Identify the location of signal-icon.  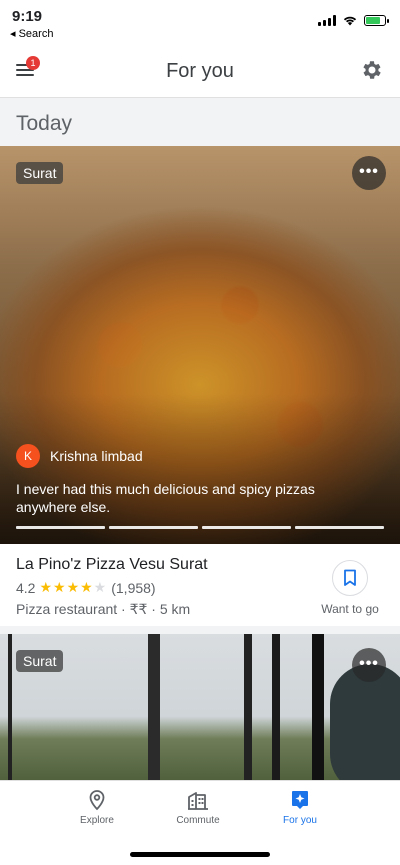
(327, 20).